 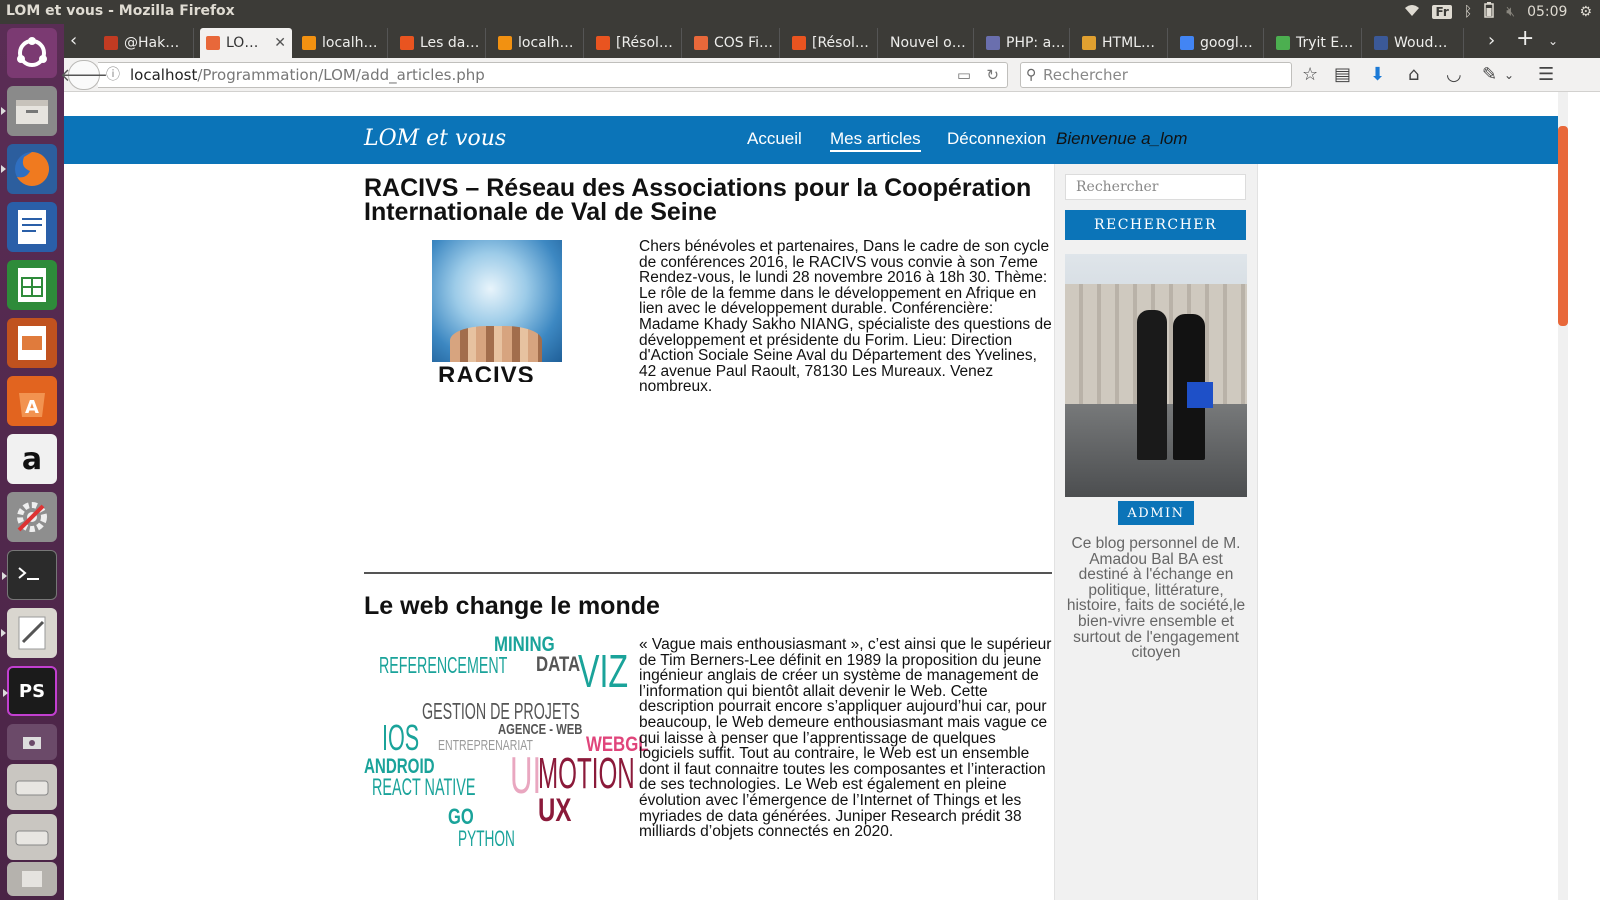 What do you see at coordinates (32, 401) in the screenshot?
I see `software-center-icon: A` at bounding box center [32, 401].